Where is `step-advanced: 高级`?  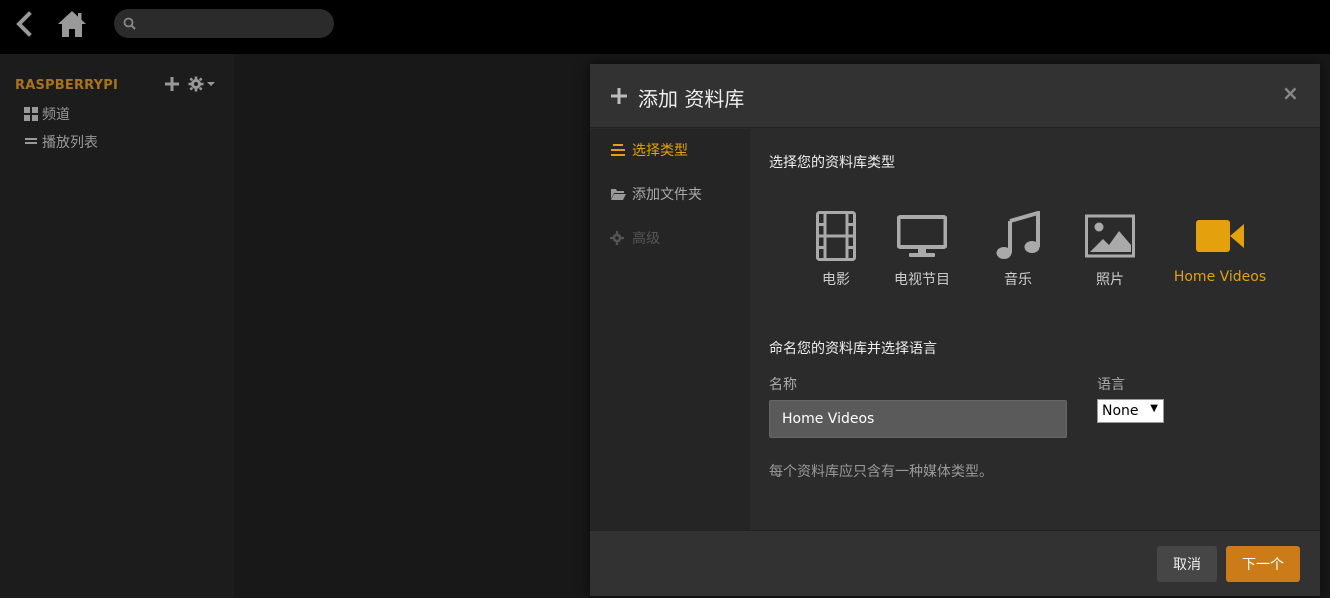 step-advanced: 高级 is located at coordinates (635, 238).